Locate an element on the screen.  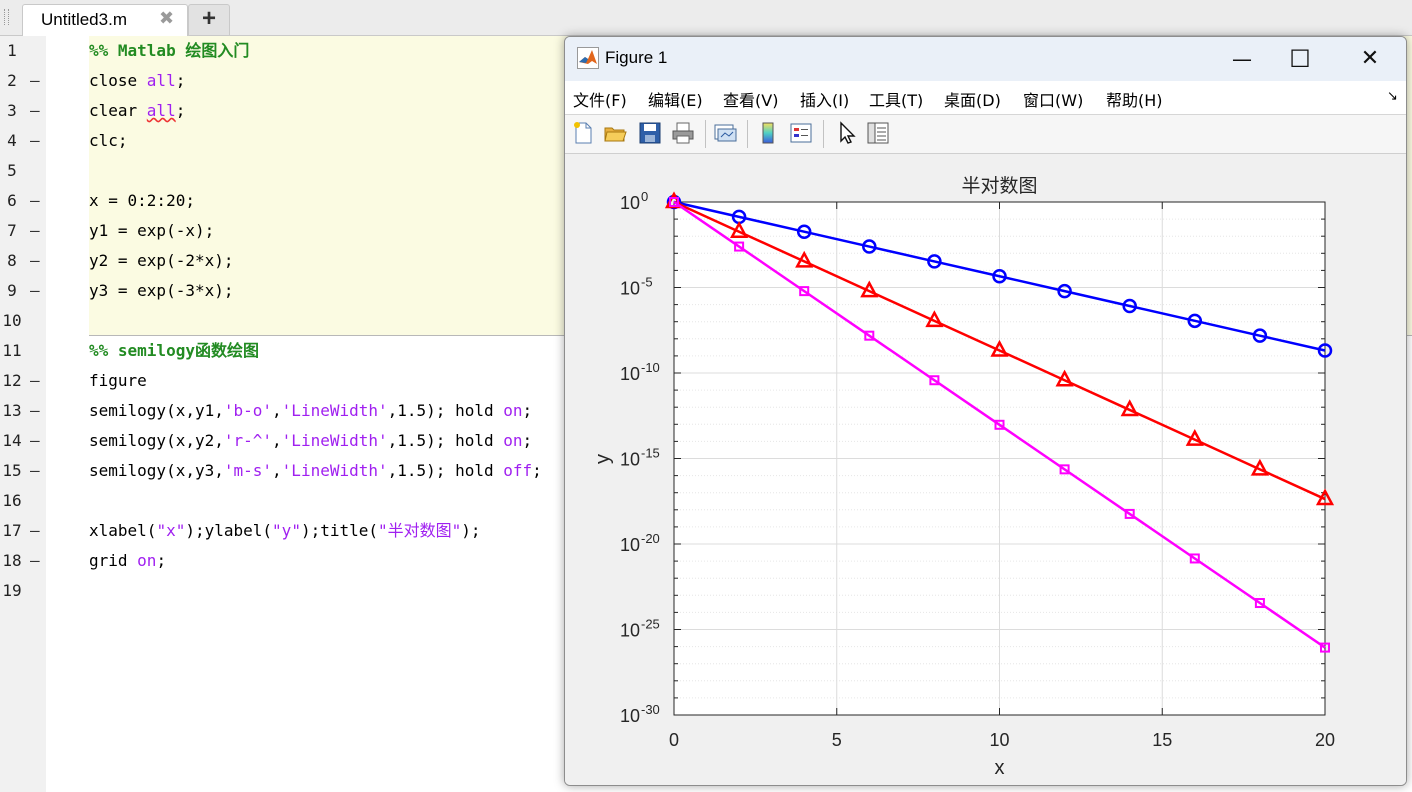
line-number: 9— is located at coordinates (19, 291).